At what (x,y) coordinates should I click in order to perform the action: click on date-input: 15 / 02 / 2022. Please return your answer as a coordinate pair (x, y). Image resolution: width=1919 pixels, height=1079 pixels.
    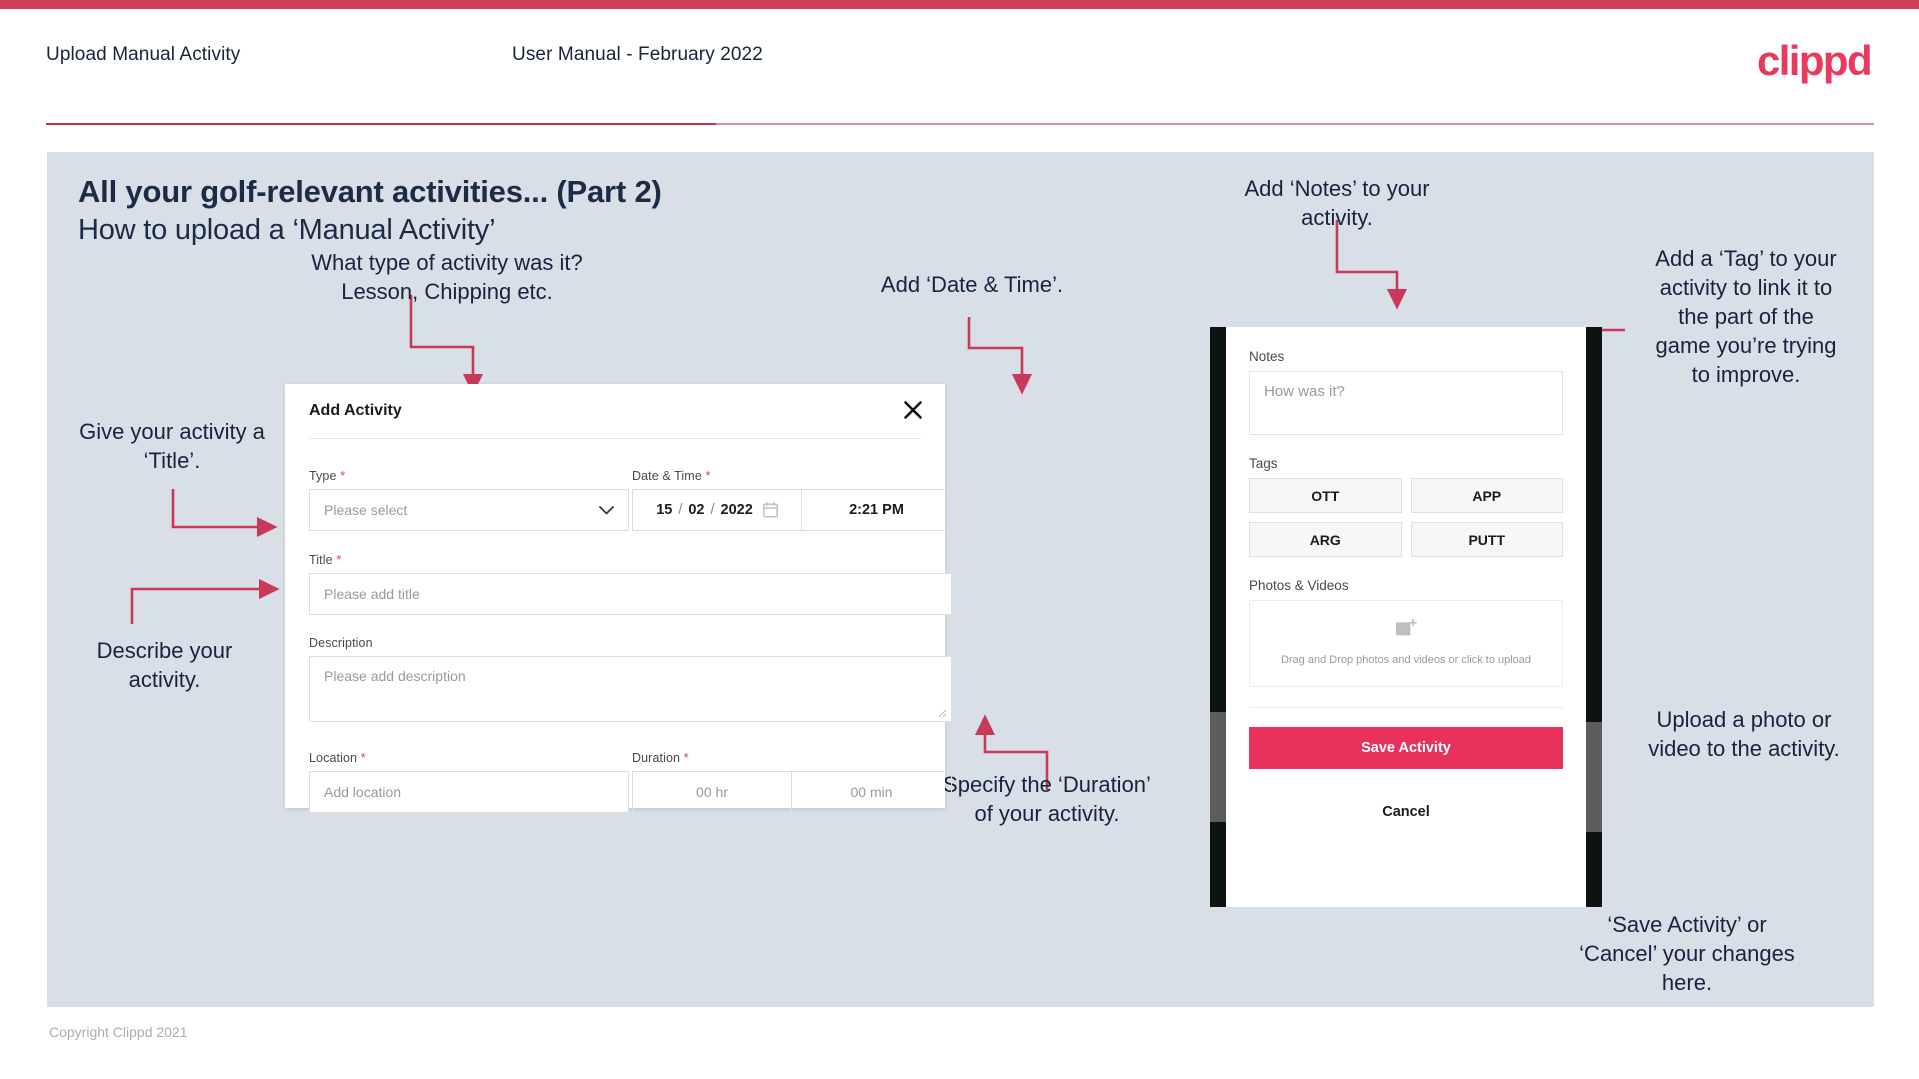
    Looking at the image, I should click on (717, 510).